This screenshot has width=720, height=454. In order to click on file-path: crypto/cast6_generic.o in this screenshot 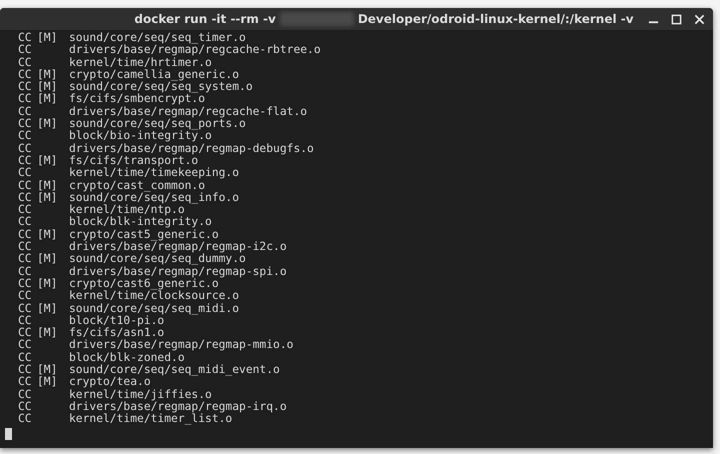, I will do `click(144, 284)`.